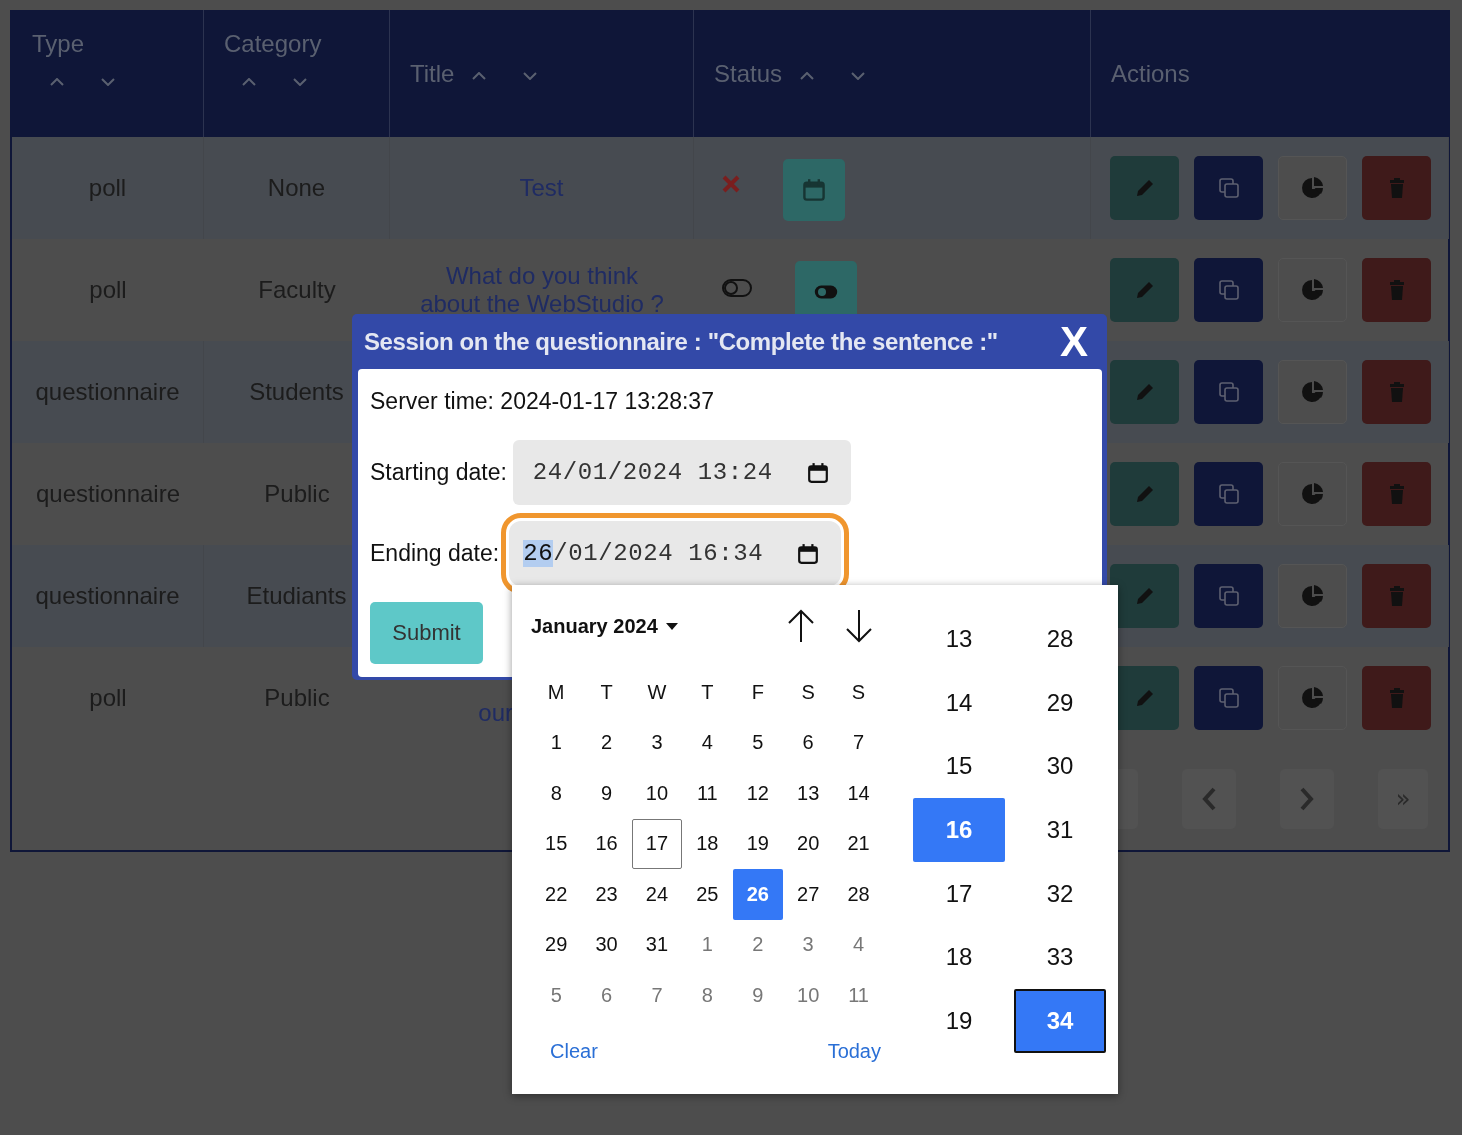  Describe the element at coordinates (606, 843) in the screenshot. I see `calendar-day: 16` at that location.